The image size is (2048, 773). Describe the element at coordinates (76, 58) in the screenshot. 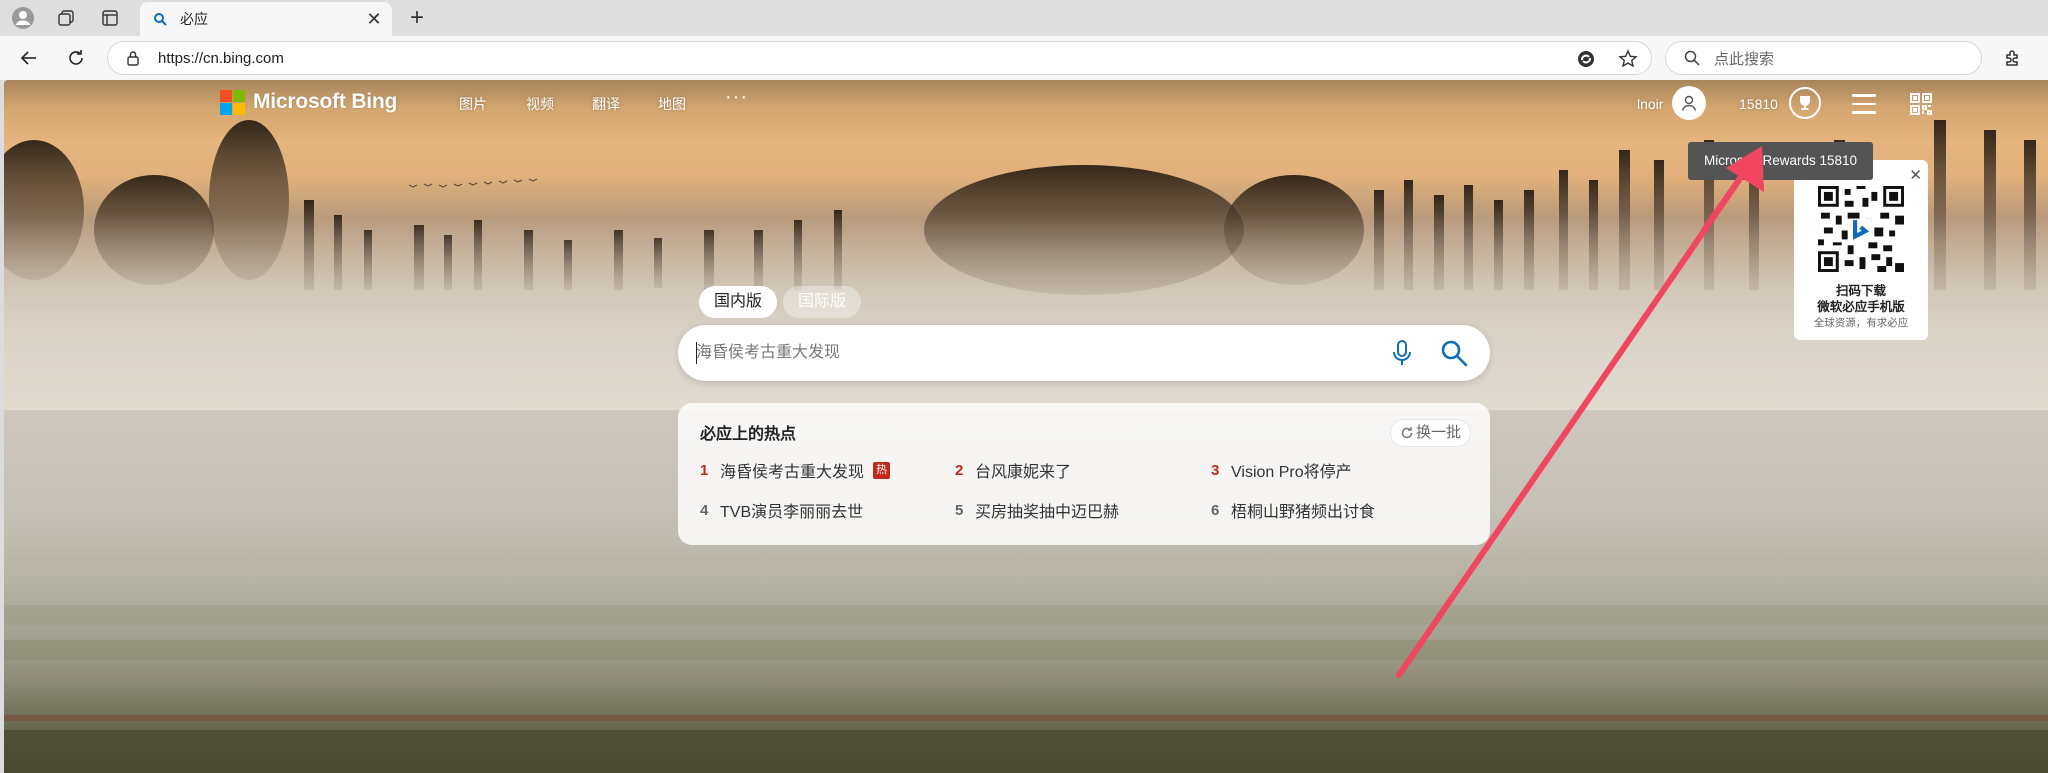

I see `refresh-button` at that location.